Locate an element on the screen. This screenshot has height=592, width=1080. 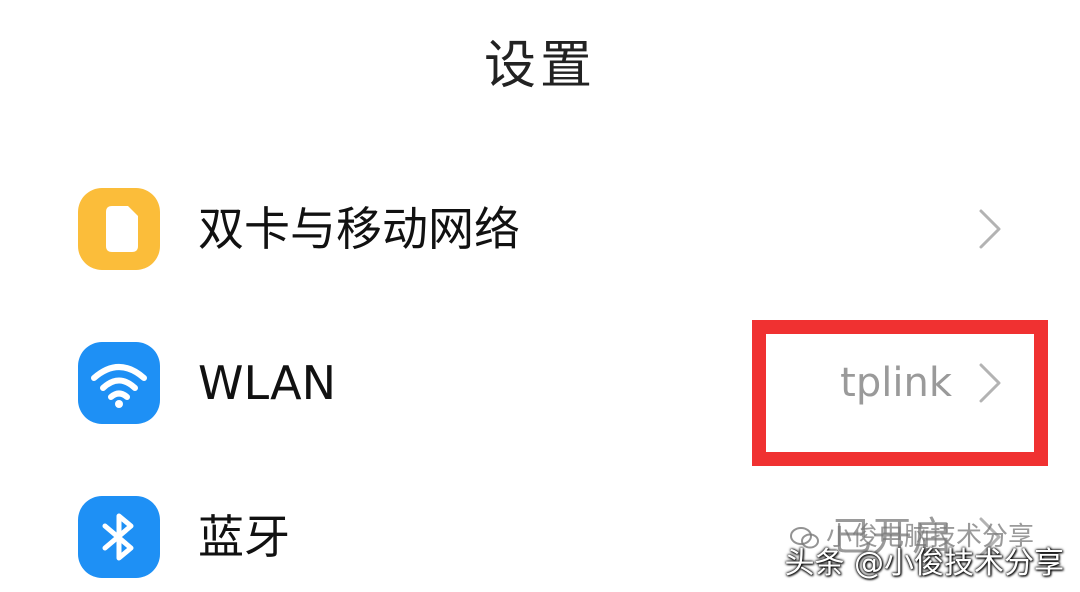
highlight-box is located at coordinates (900, 393).